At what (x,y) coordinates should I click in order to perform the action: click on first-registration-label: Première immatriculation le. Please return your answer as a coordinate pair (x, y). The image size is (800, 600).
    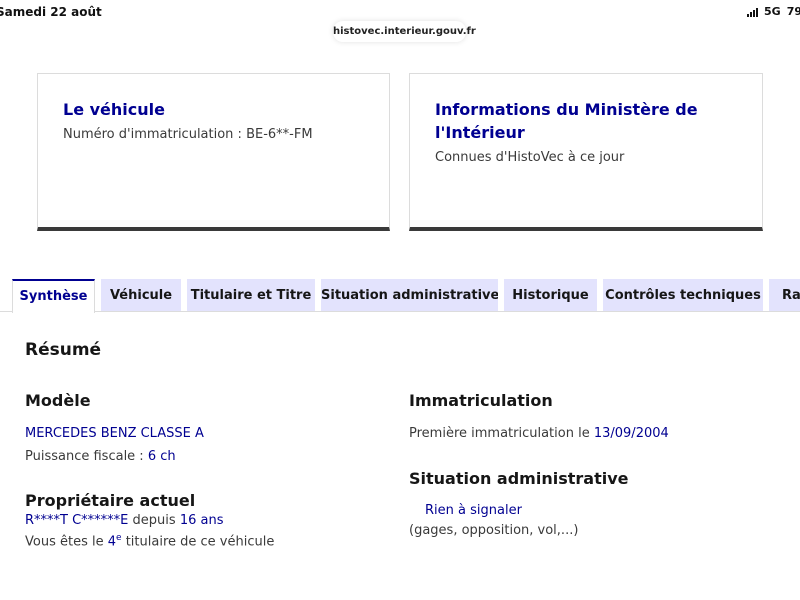
    Looking at the image, I should click on (499, 433).